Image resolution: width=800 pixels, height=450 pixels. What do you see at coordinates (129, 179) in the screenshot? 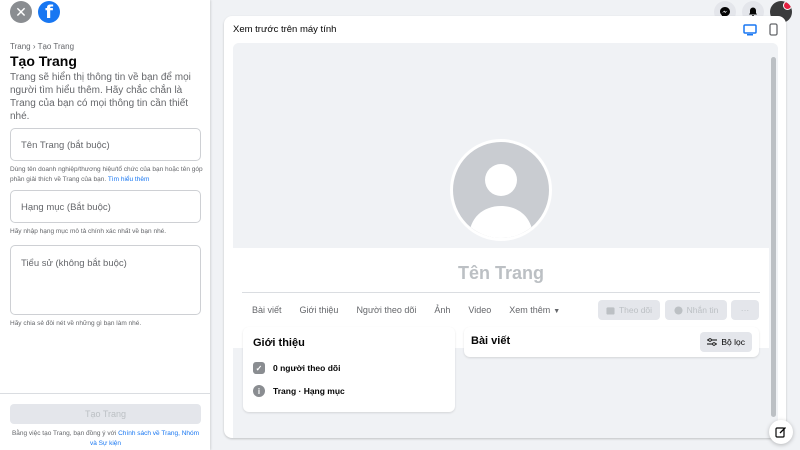
I see `learn-more-link: Tìm hiểu thêm` at bounding box center [129, 179].